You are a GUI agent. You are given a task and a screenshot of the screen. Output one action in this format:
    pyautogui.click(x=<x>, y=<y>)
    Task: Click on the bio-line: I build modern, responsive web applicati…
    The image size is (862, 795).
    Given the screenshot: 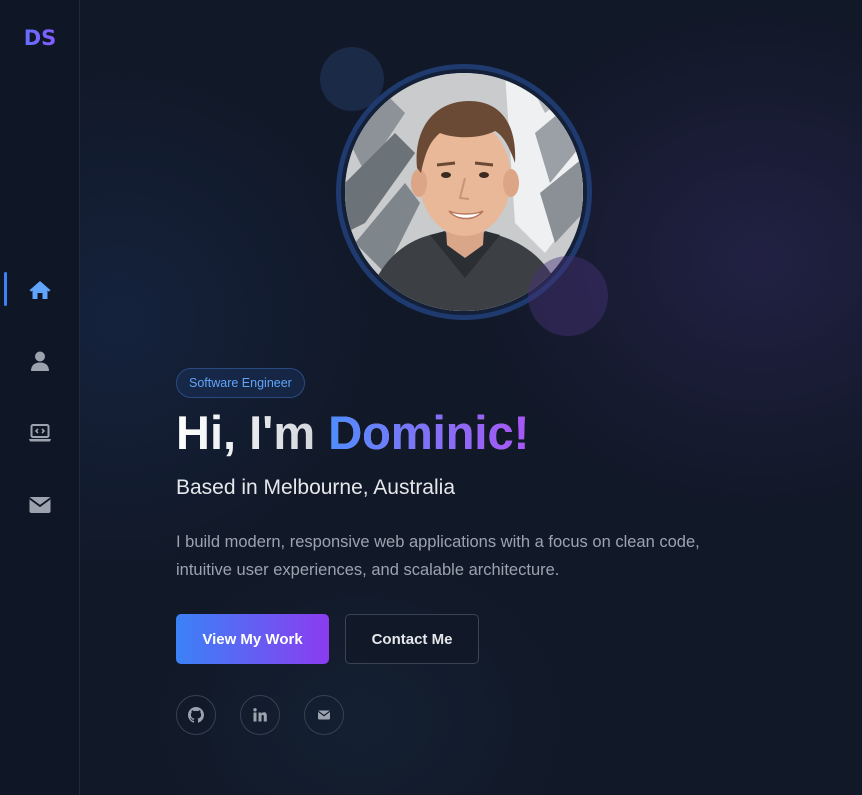 What is the action you would take?
    pyautogui.click(x=438, y=542)
    